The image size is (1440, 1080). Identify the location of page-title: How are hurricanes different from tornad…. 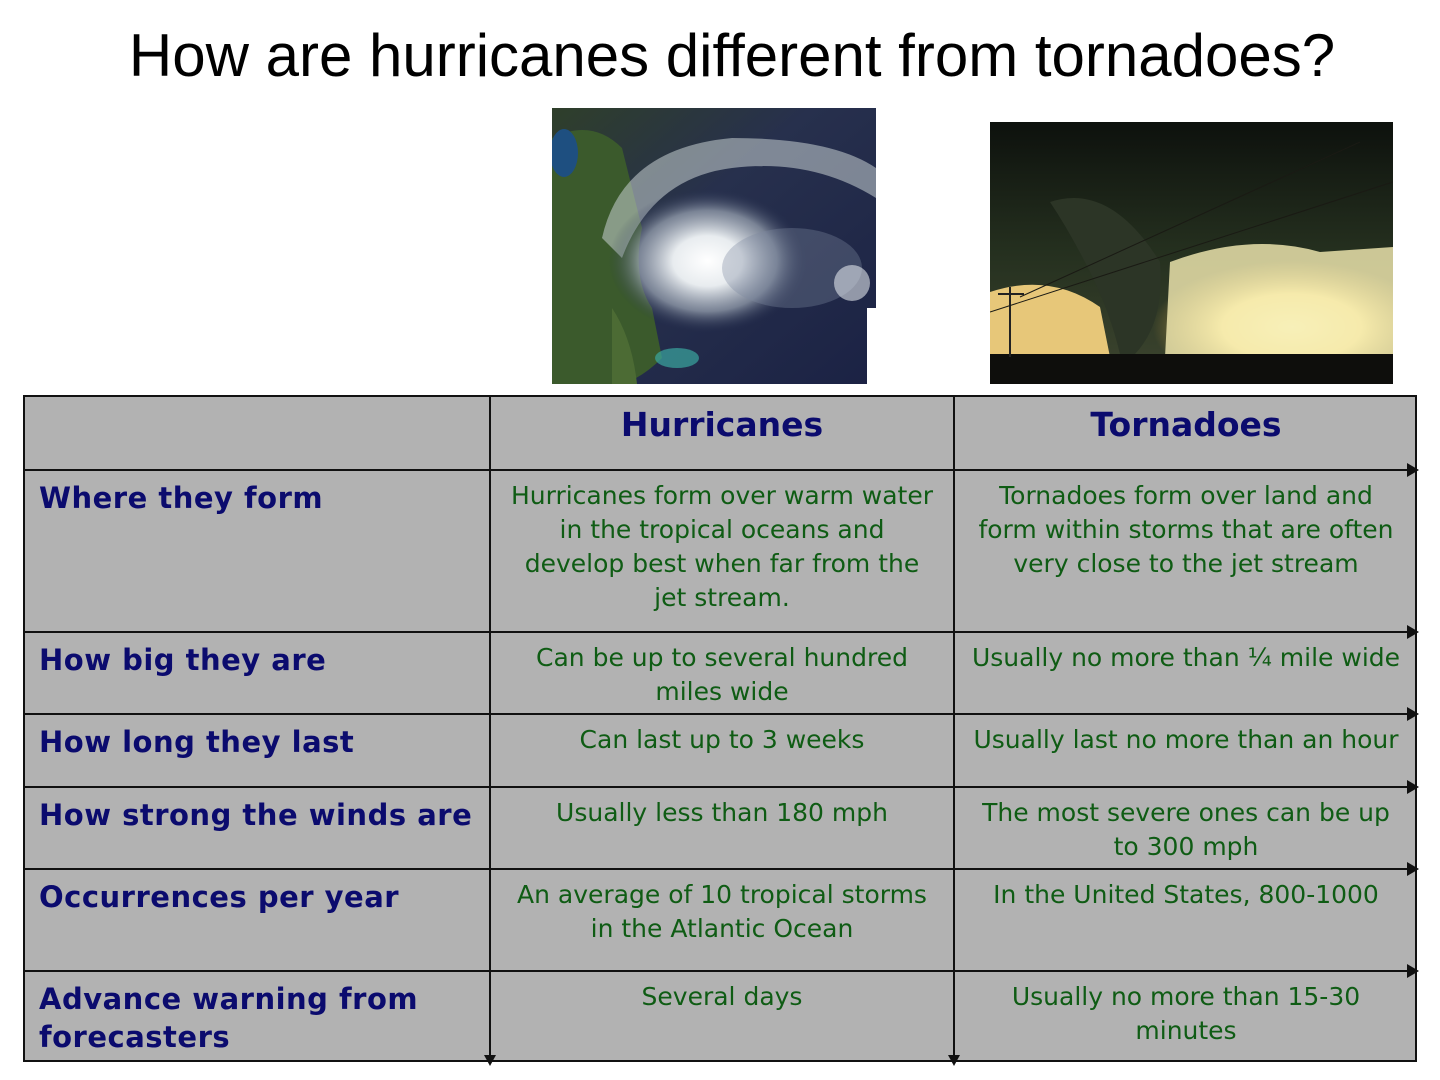
(732, 55).